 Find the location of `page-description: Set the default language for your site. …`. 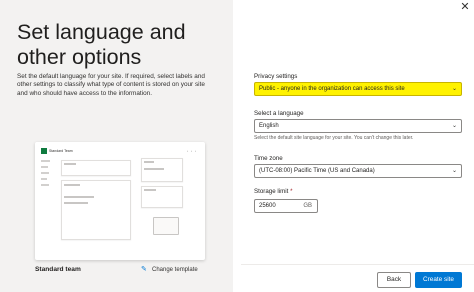

page-description: Set the default language for your site. … is located at coordinates (111, 85).